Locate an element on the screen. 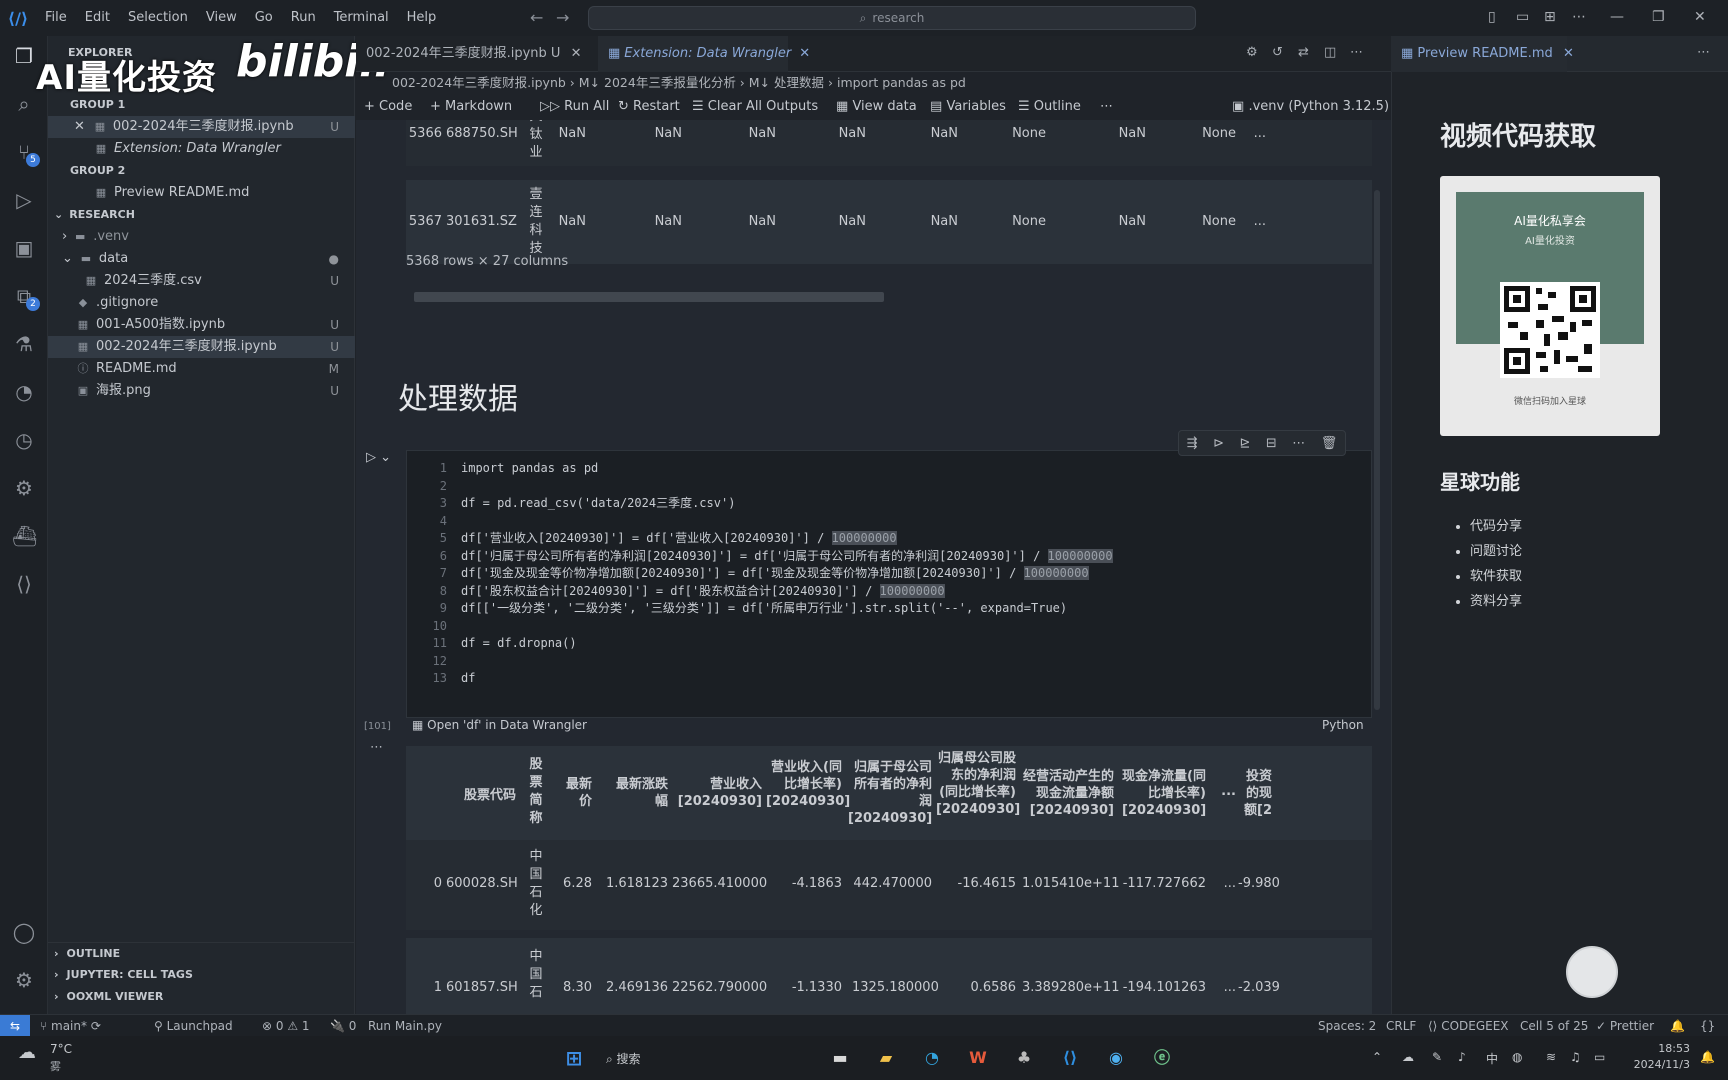  tree-item-a500: ▦ 001-A500指数.ipynb U is located at coordinates (201, 325).